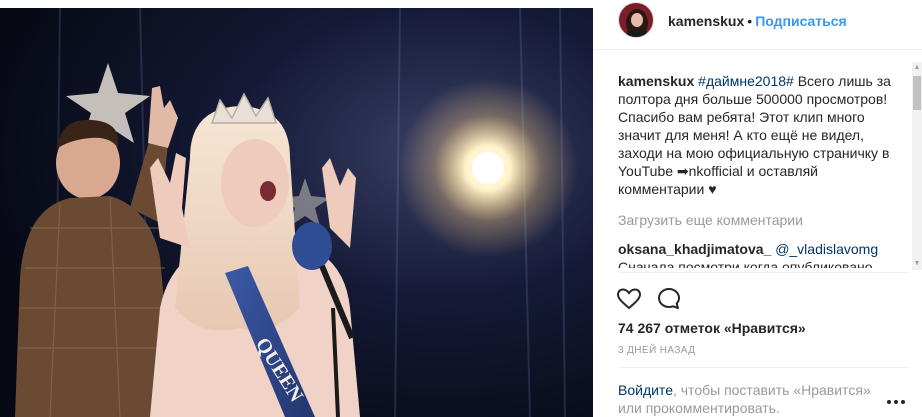  I want to click on header-line: kamenskux • Подписаться, so click(757, 21).